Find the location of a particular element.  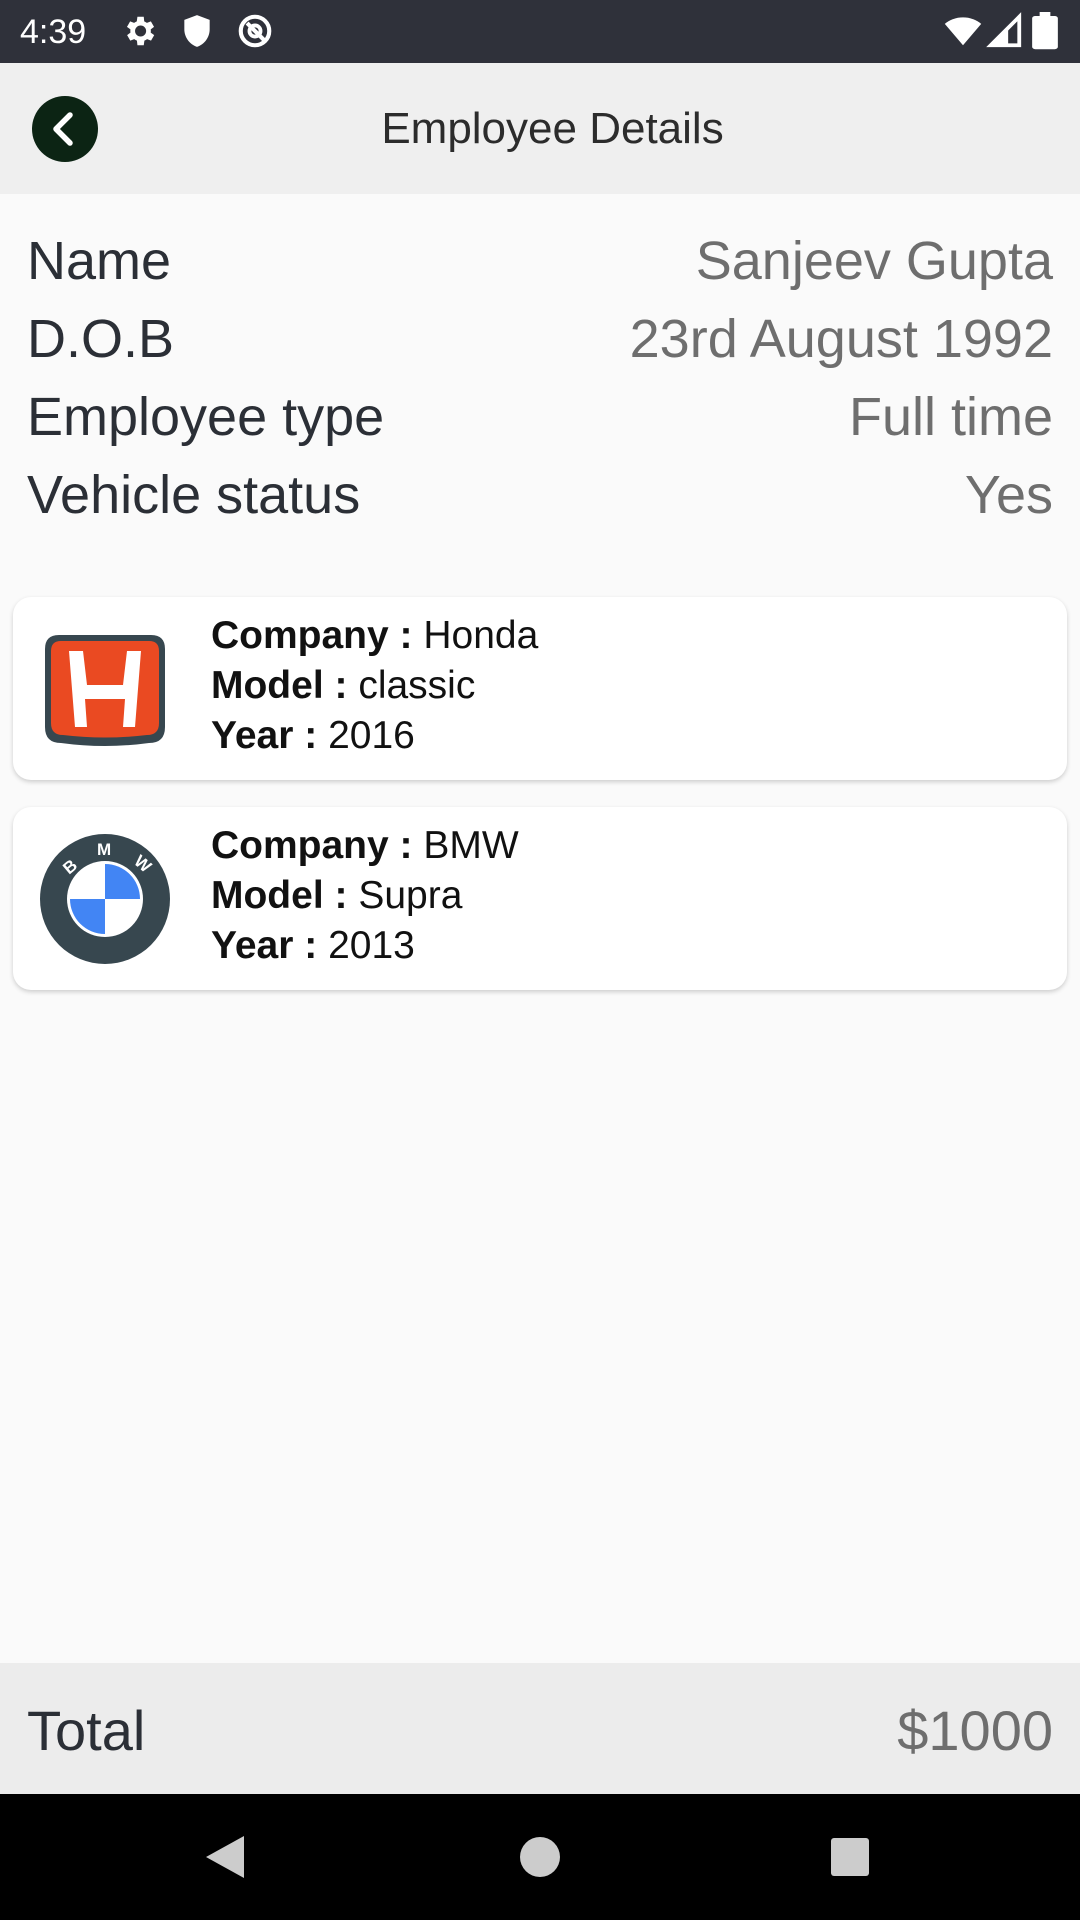

vpn-circle-icon is located at coordinates (255, 31).